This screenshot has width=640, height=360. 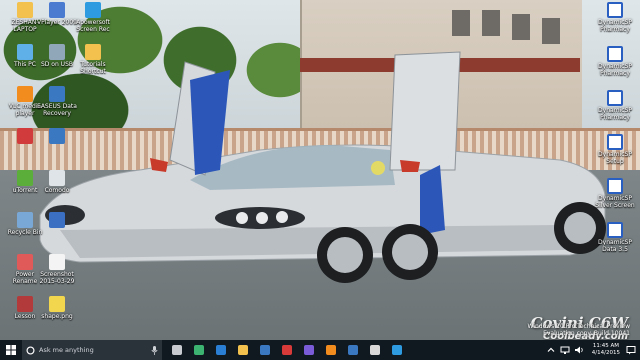 I want to click on app-icon-blue, so click(x=57, y=136).